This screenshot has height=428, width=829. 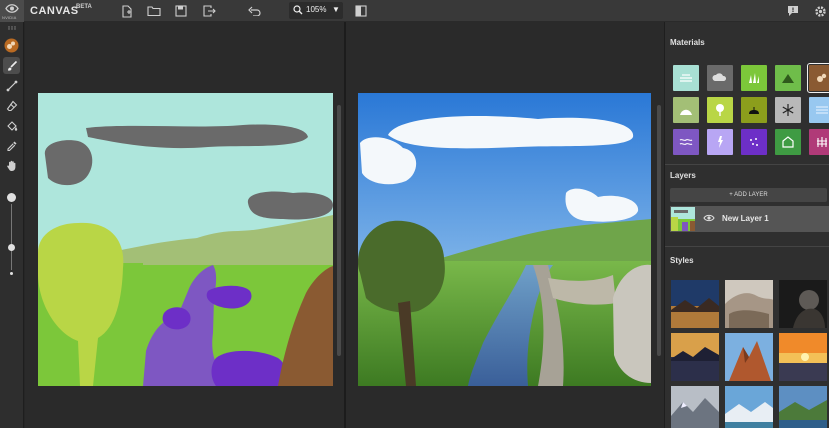 I want to click on top-toolbar: NVIDIA CANVAS BETA 105% ▼, so click(x=414, y=11).